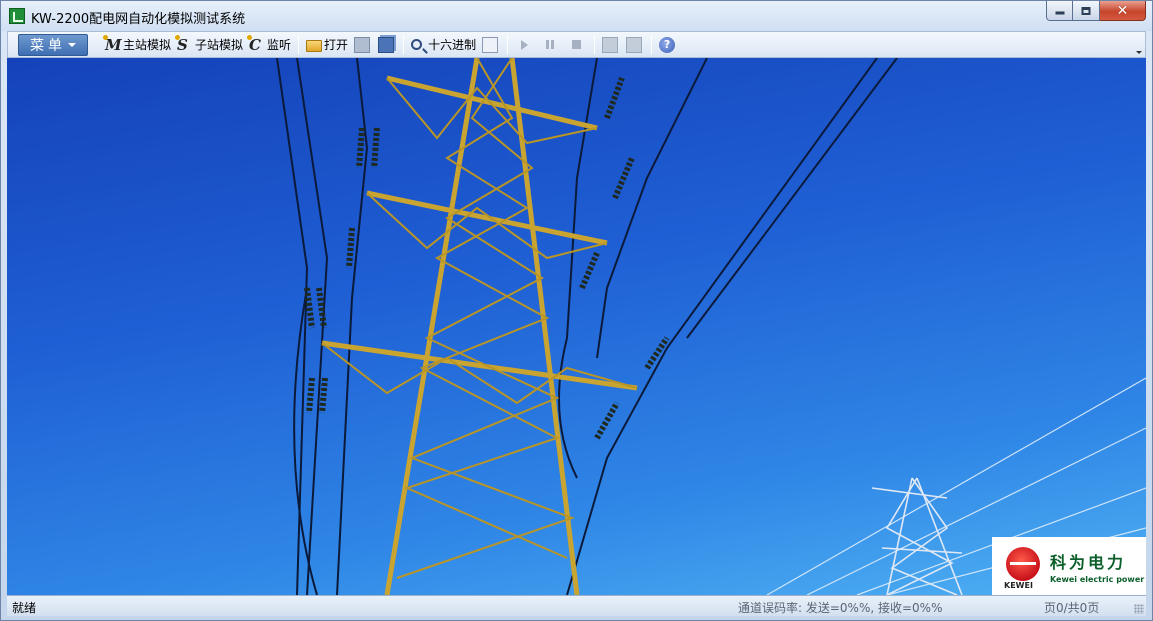 This screenshot has height=621, width=1153. I want to click on magnifier-icon, so click(417, 44).